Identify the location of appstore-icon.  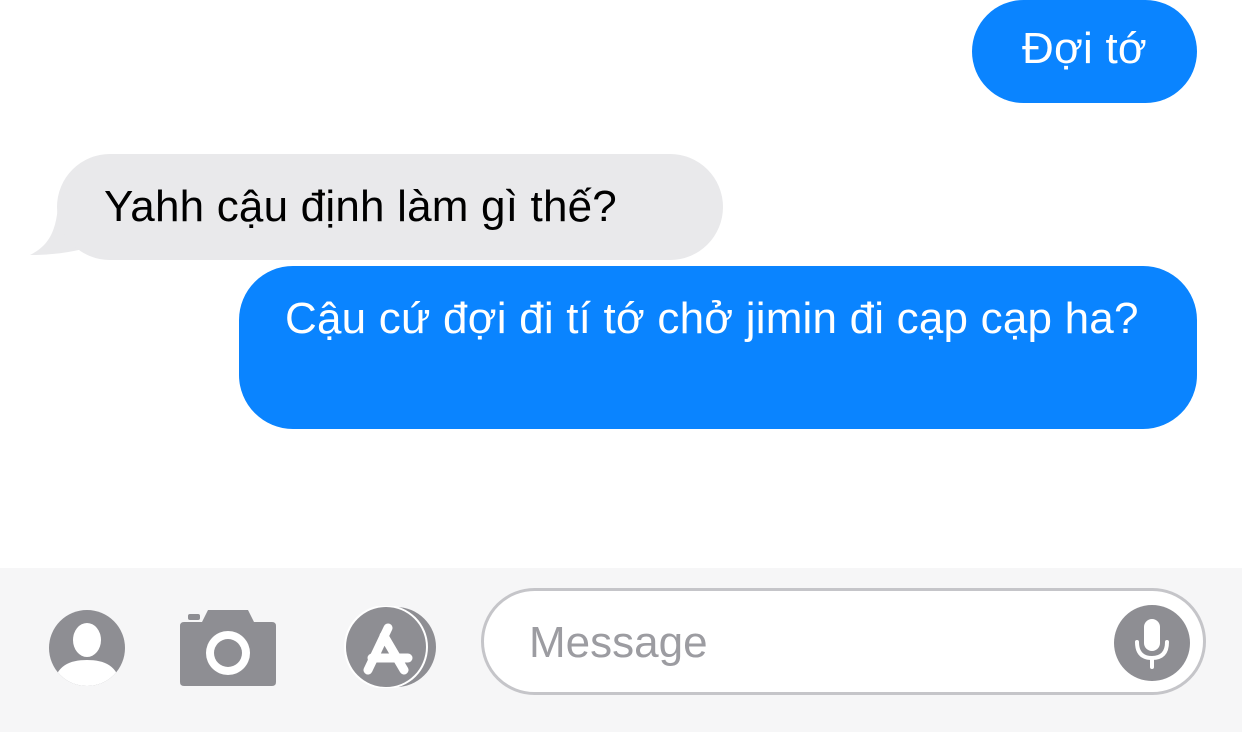
(388, 647).